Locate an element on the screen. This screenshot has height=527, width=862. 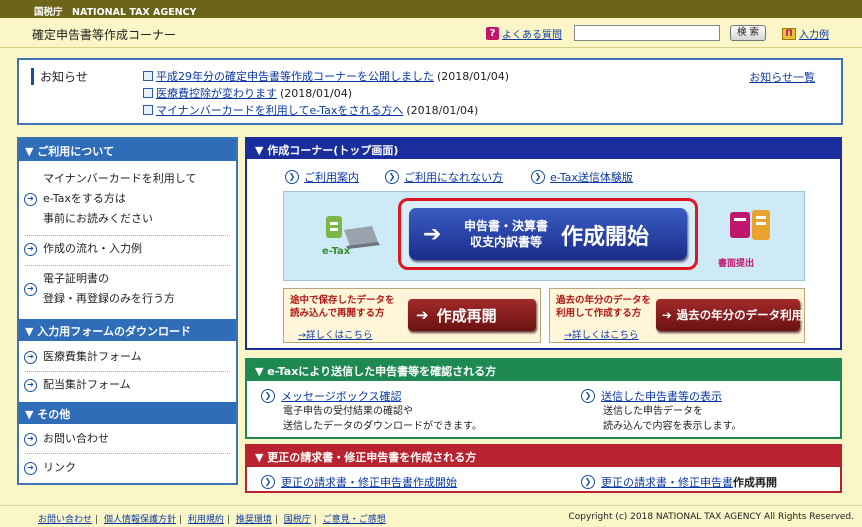
etax-trial-text: e-Tax送信体験版 is located at coordinates (591, 177).